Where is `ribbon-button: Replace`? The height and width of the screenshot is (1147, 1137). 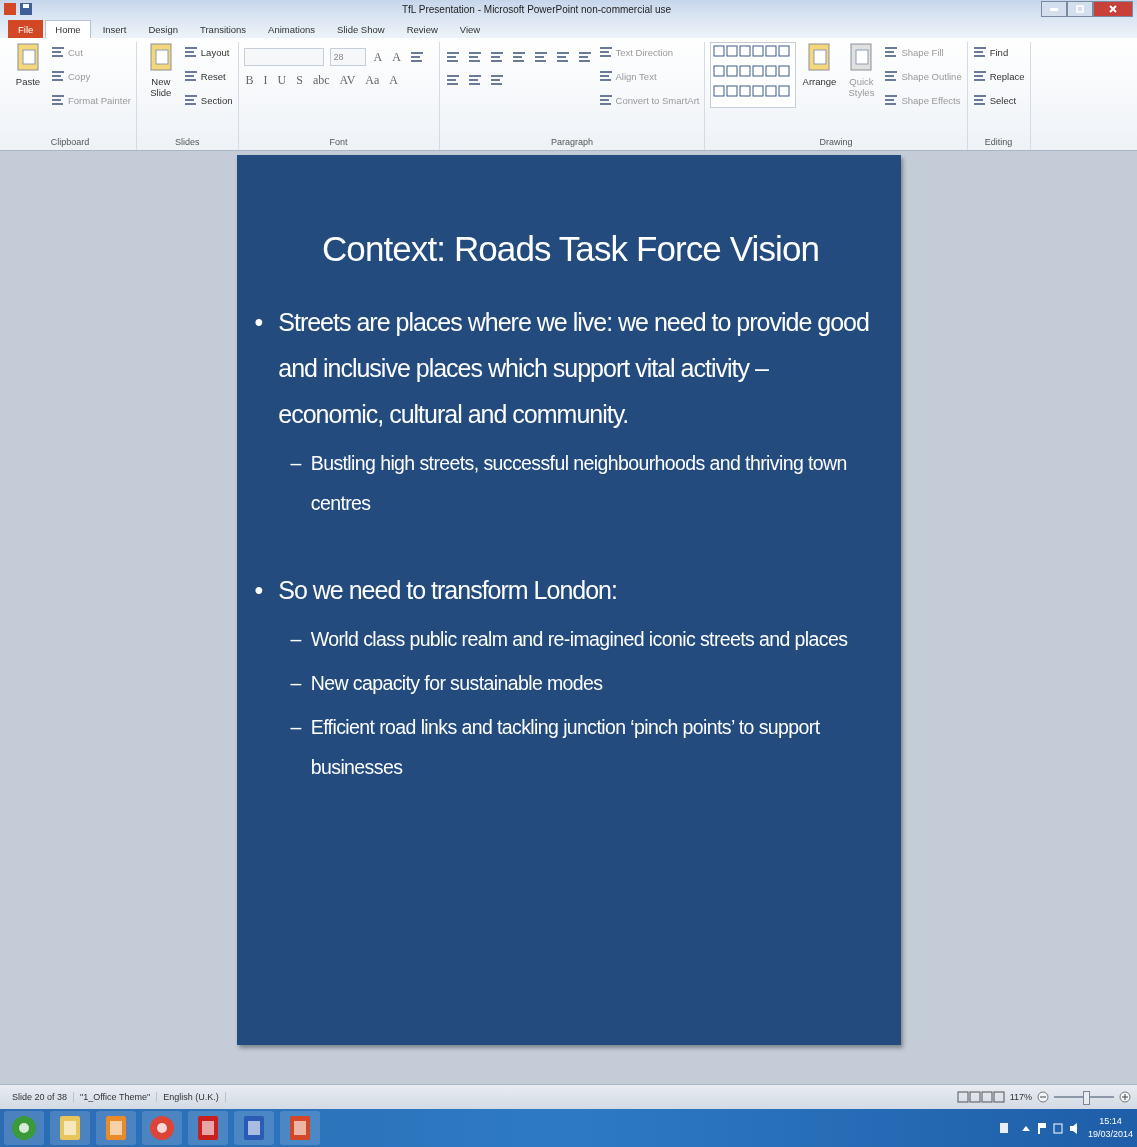
ribbon-button: Replace is located at coordinates (998, 76).